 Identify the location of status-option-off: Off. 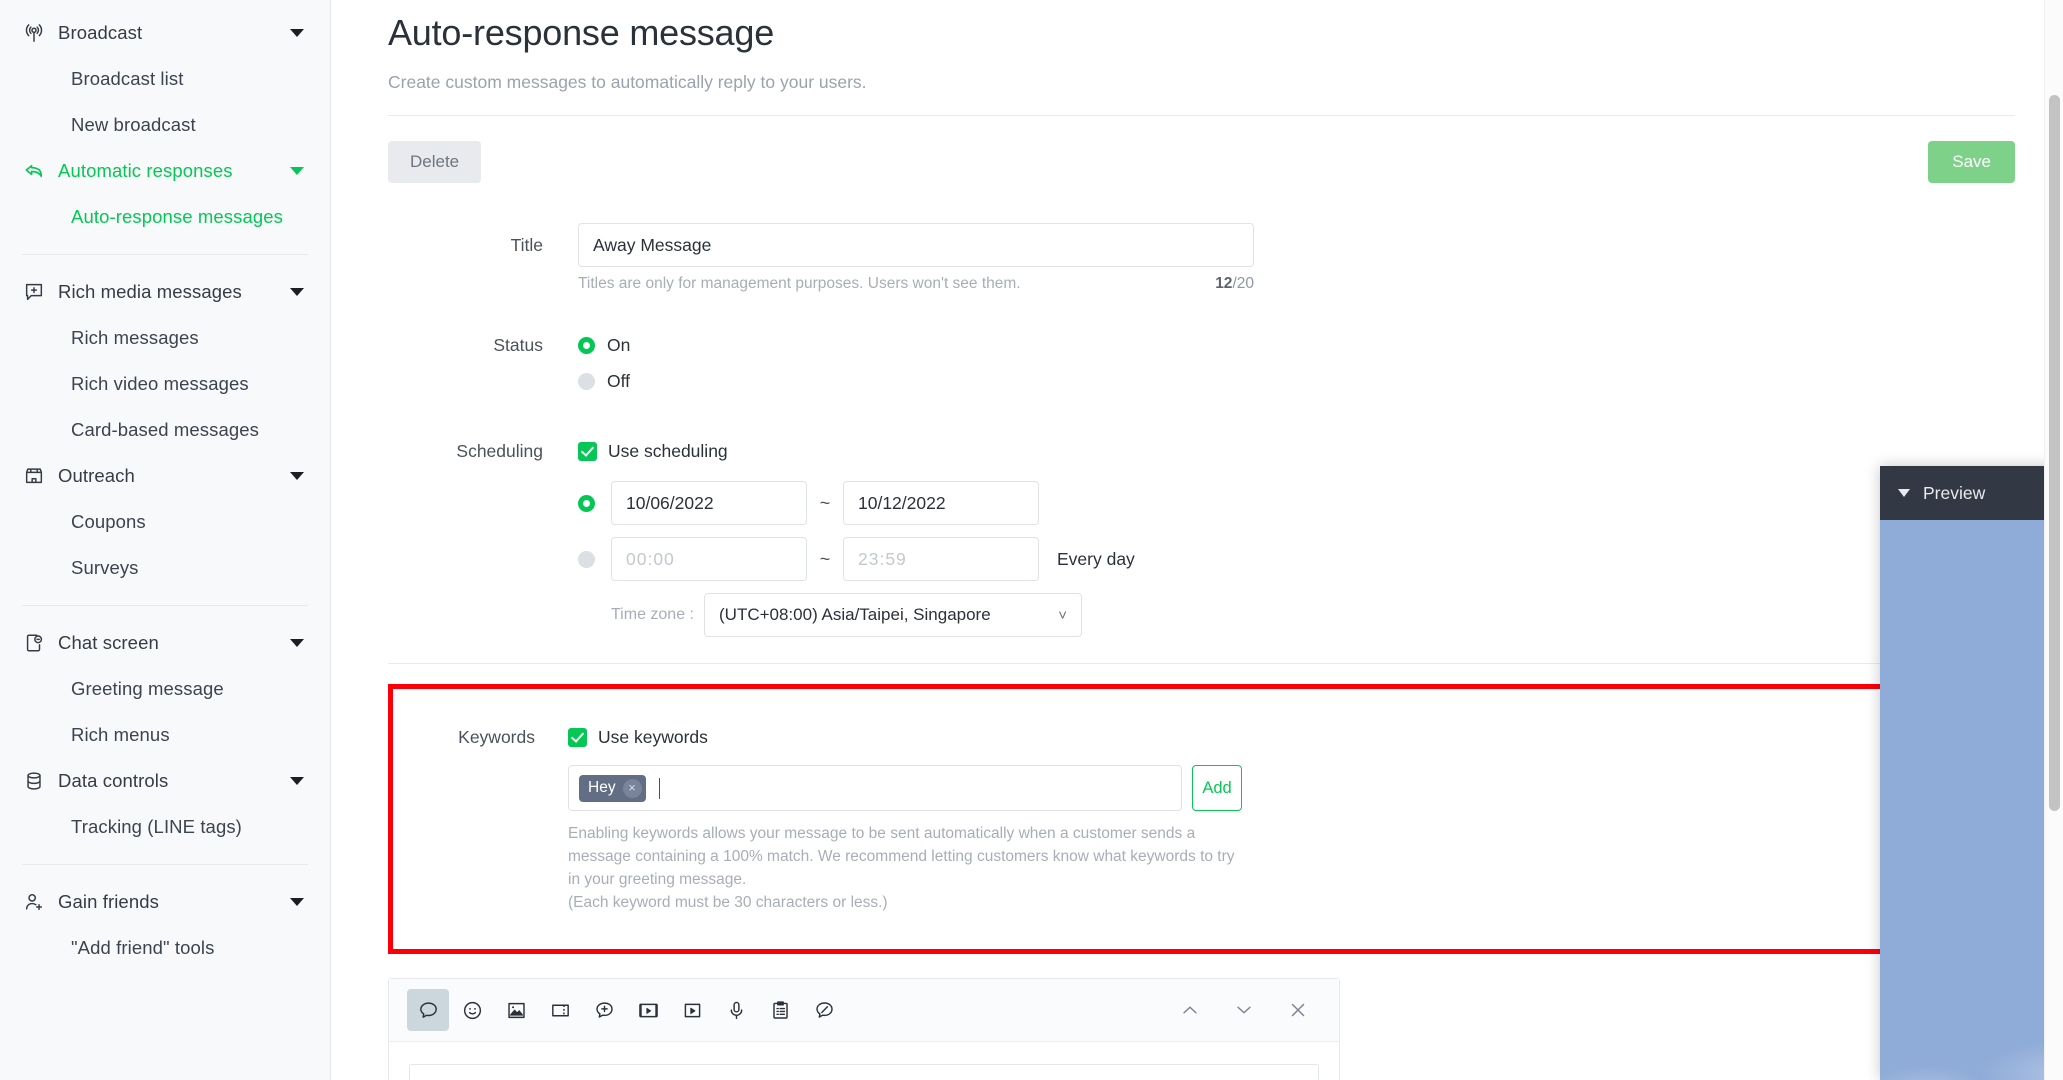
(1296, 381).